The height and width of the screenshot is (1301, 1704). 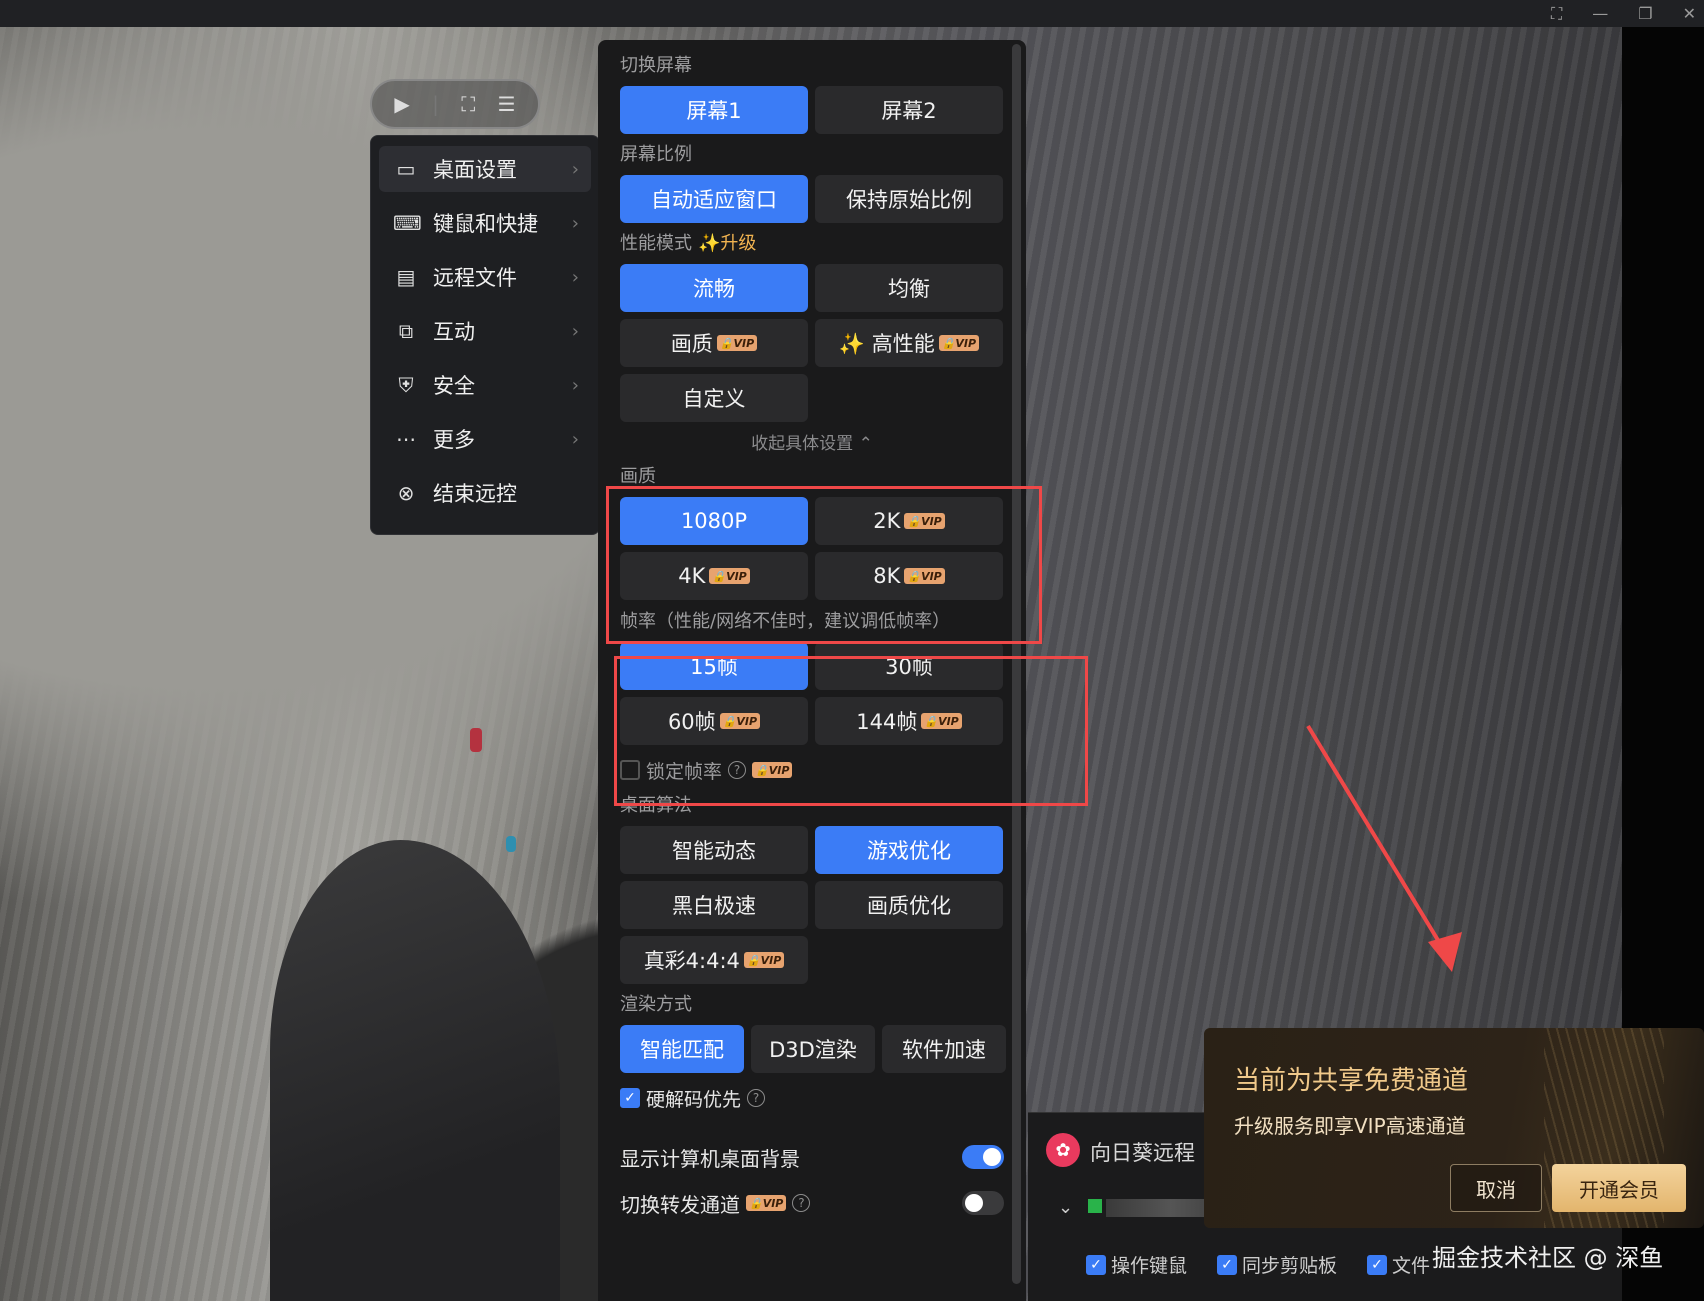 I want to click on folder-icon: ▤, so click(x=406, y=277).